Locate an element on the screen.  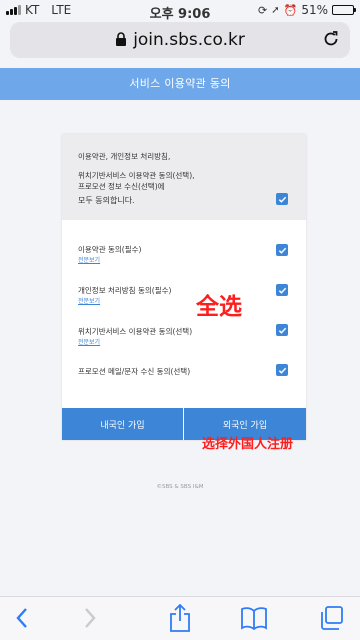
browser-url-area: join.sbs.co.kr is located at coordinates (180, 42).